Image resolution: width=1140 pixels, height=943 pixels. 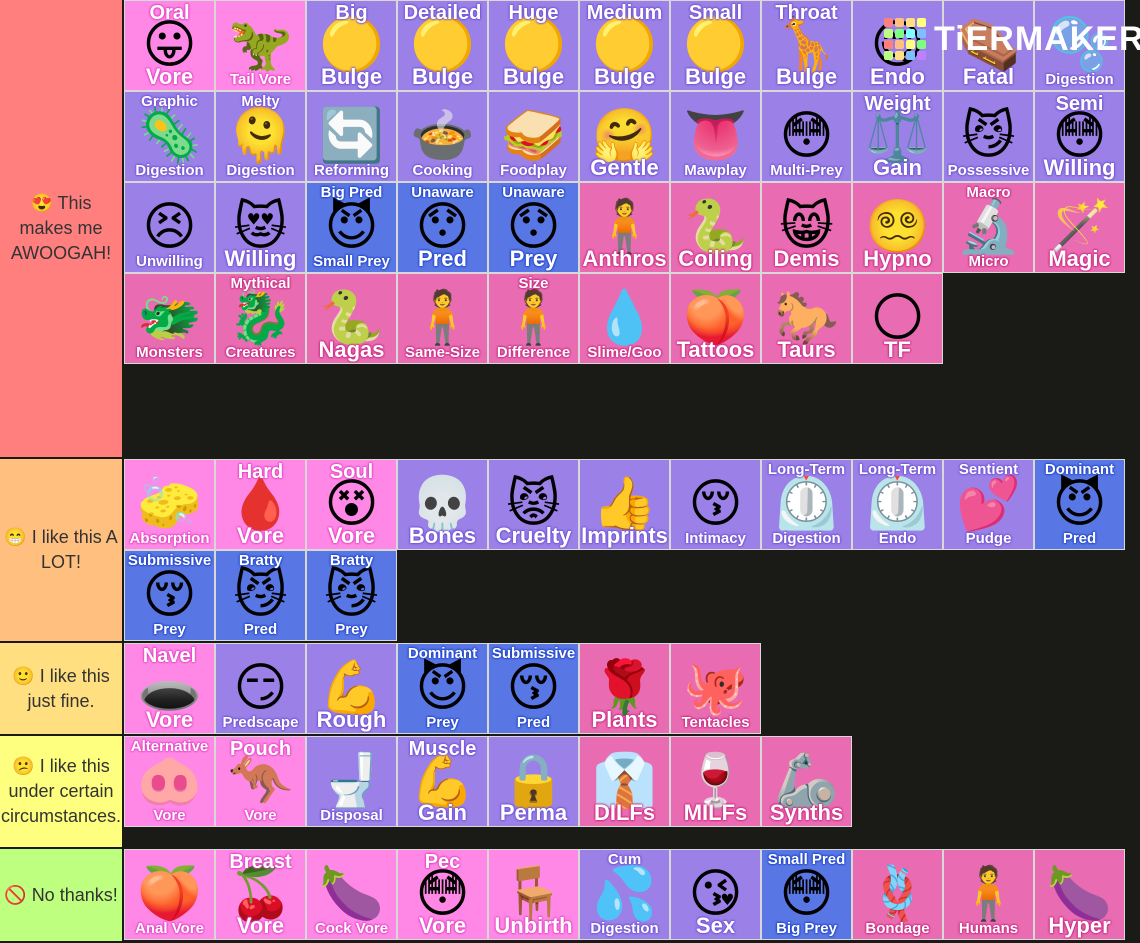 What do you see at coordinates (988, 504) in the screenshot?
I see `tier-item: 💕 Sentient Pudge` at bounding box center [988, 504].